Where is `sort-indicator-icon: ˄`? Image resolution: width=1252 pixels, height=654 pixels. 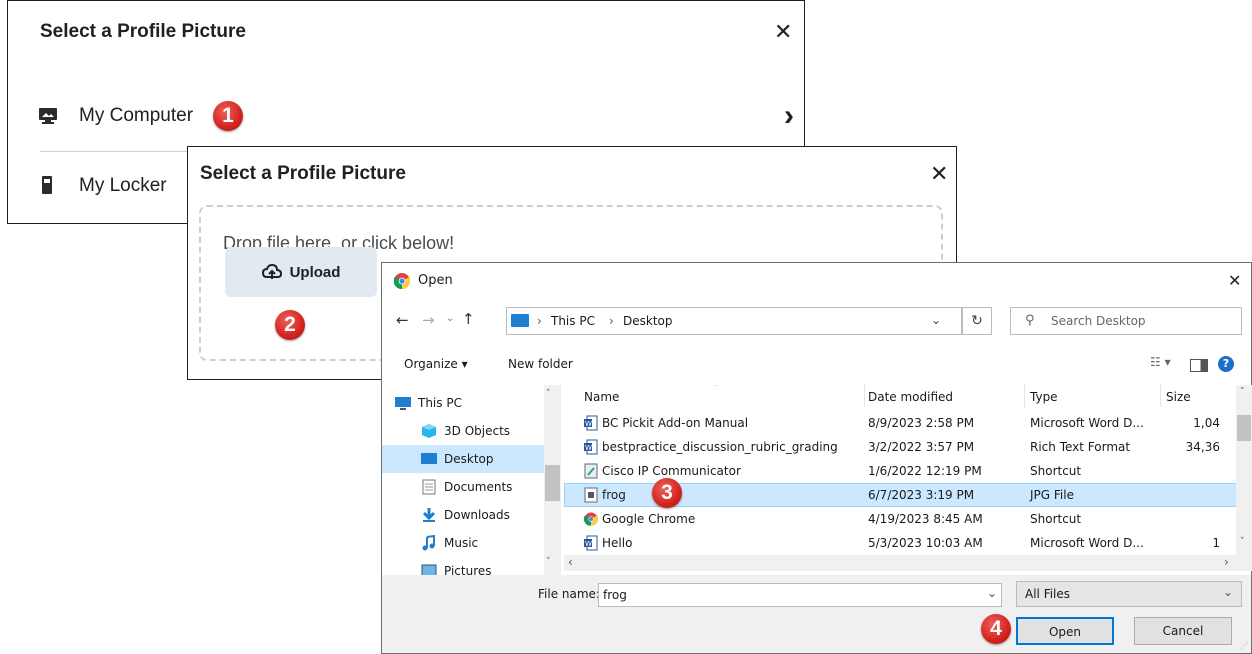
sort-indicator-icon: ˄ is located at coordinates (716, 389).